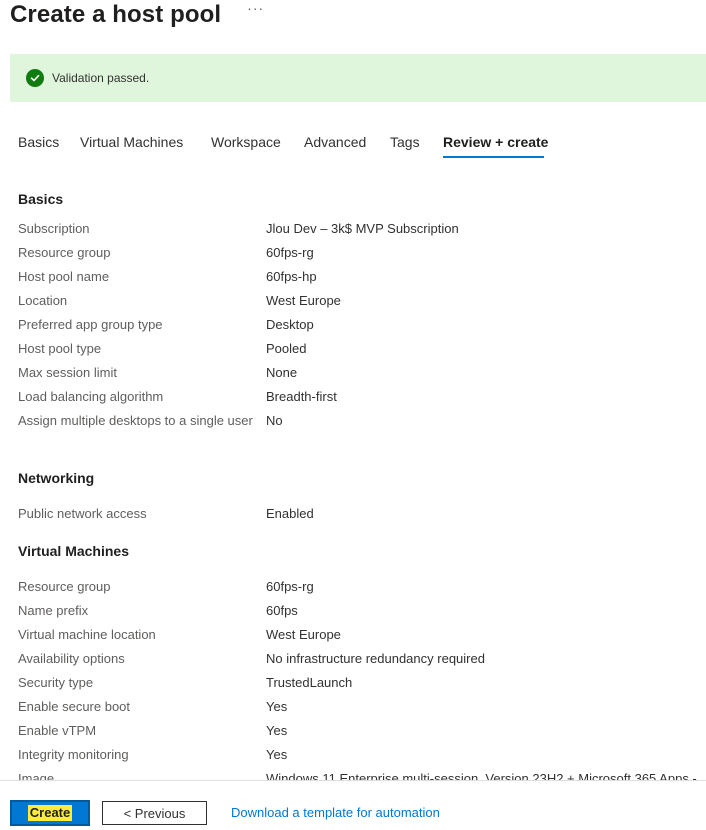 The image size is (706, 830). I want to click on row-value: Desktop, so click(290, 324).